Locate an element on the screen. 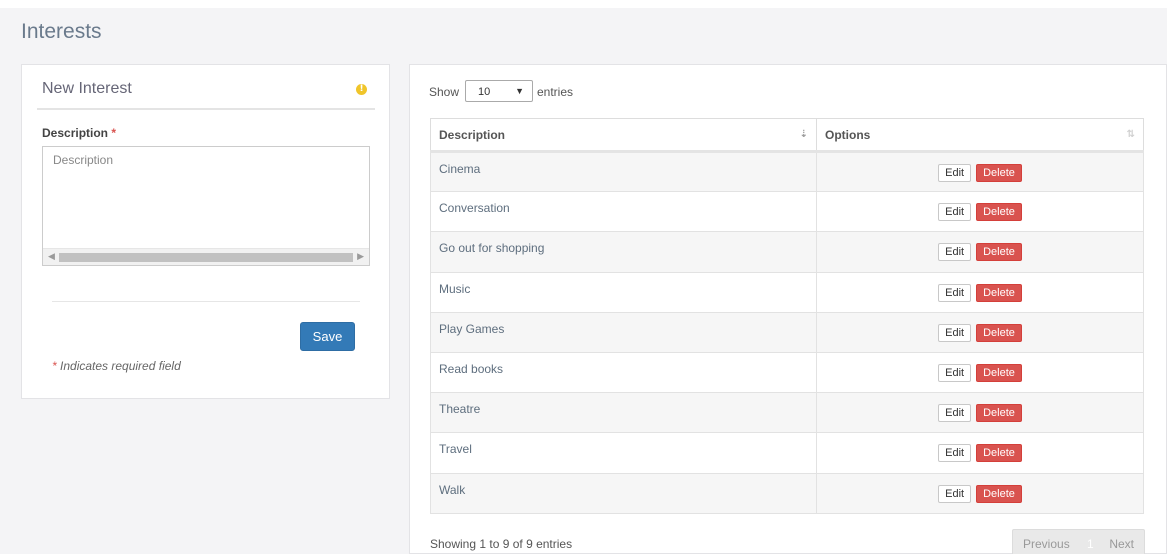 Image resolution: width=1167 pixels, height=554 pixels. table-row: Go out for shopping Edit Delete is located at coordinates (787, 252).